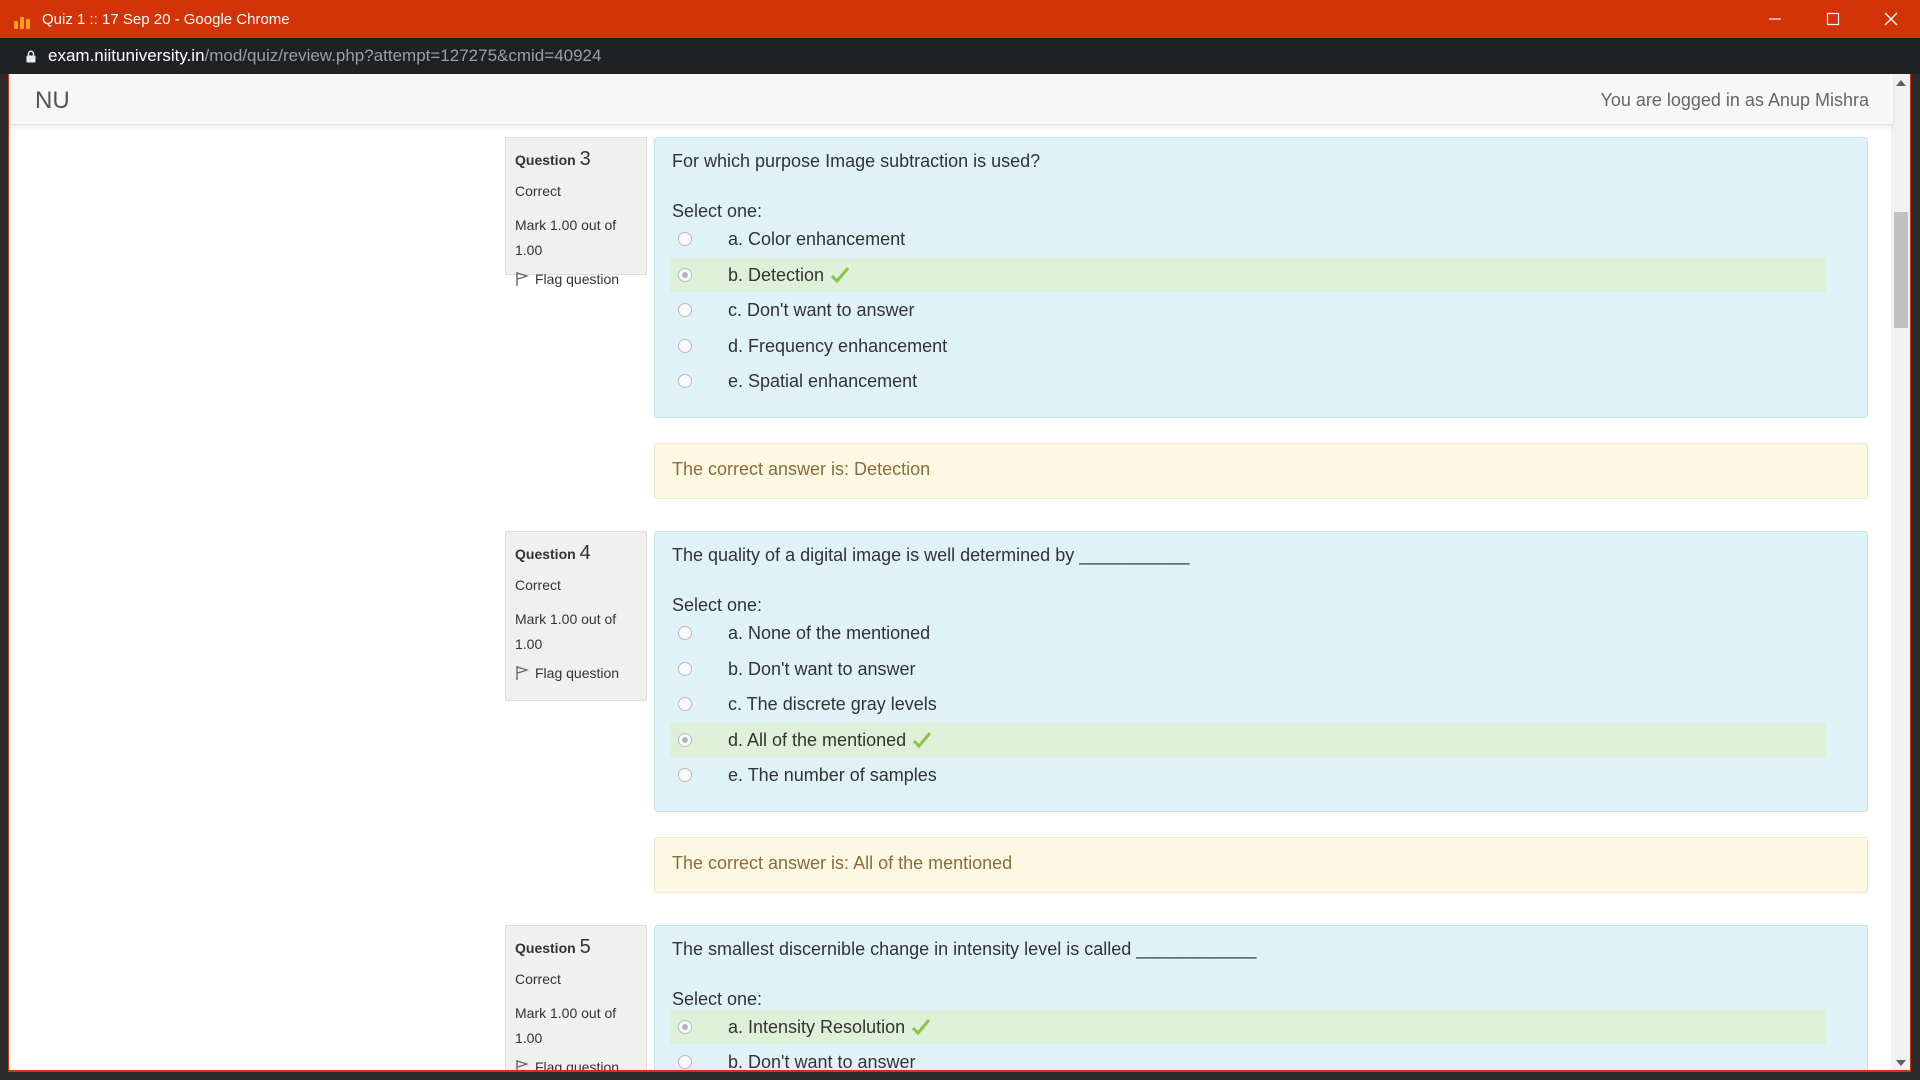 This screenshot has height=1080, width=1920. Describe the element at coordinates (1248, 381) in the screenshot. I see `answer-option: e. Spatial enhancement` at that location.